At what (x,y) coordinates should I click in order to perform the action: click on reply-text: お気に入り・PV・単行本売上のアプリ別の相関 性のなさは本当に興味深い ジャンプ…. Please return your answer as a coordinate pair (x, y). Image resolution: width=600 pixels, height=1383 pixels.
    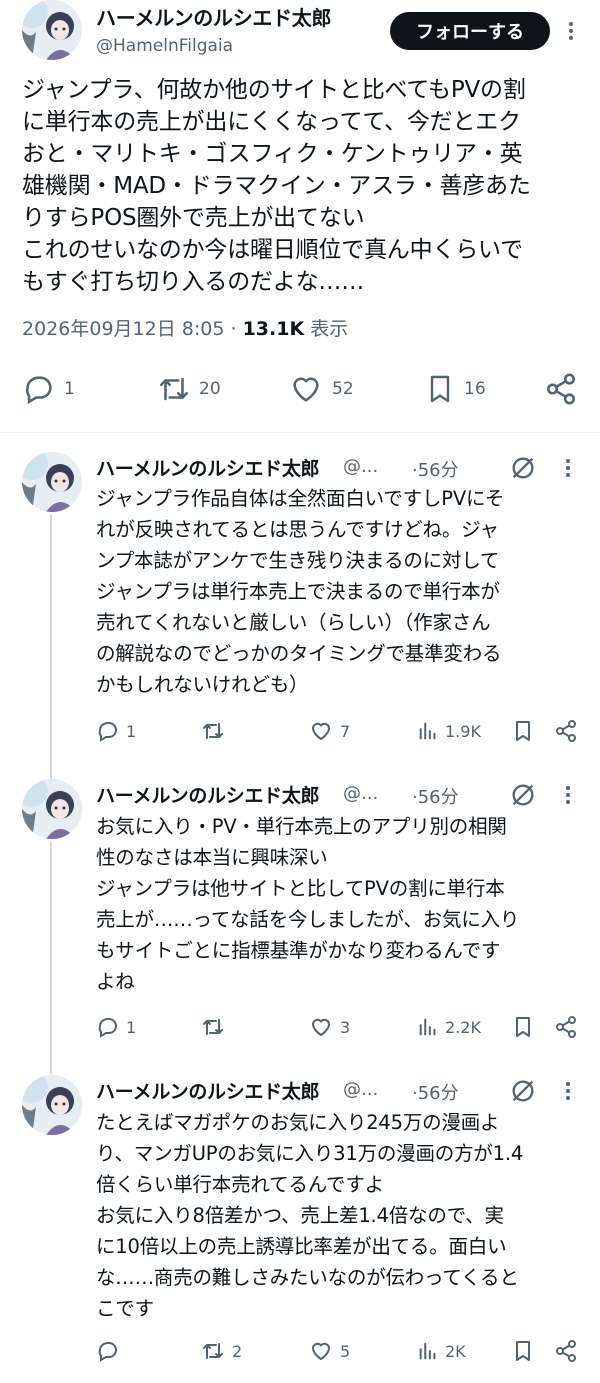
    Looking at the image, I should click on (346, 904).